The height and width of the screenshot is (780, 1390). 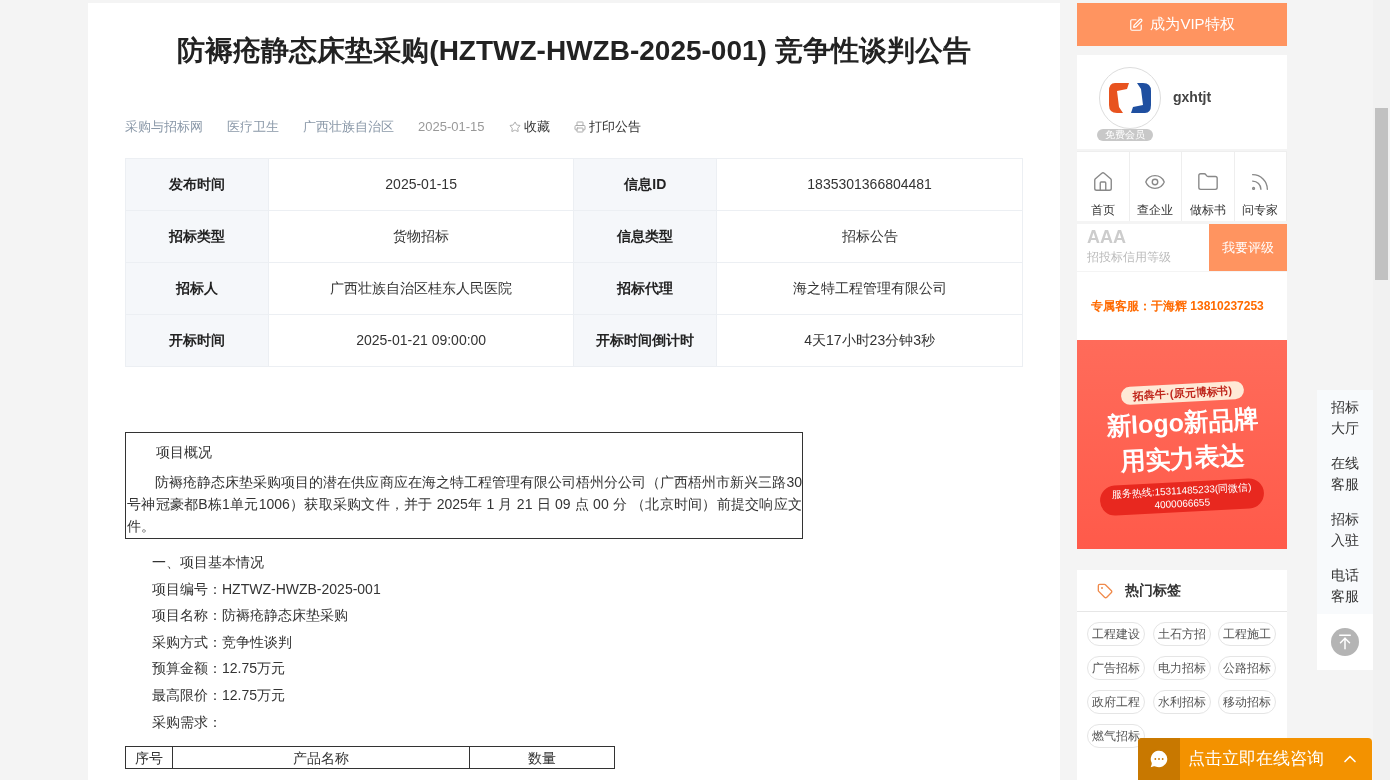 What do you see at coordinates (187, 722) in the screenshot?
I see `article-text: 采购需求：` at bounding box center [187, 722].